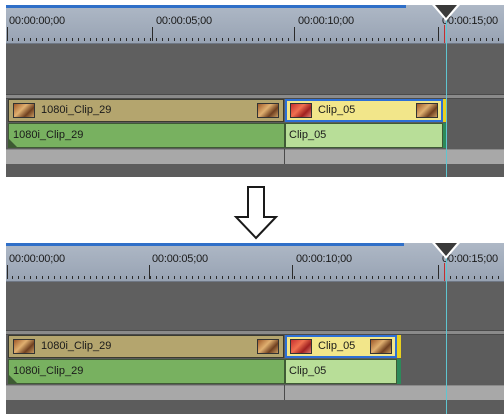 This screenshot has width=504, height=414. I want to click on cursor-handle-inner, so click(446, 249).